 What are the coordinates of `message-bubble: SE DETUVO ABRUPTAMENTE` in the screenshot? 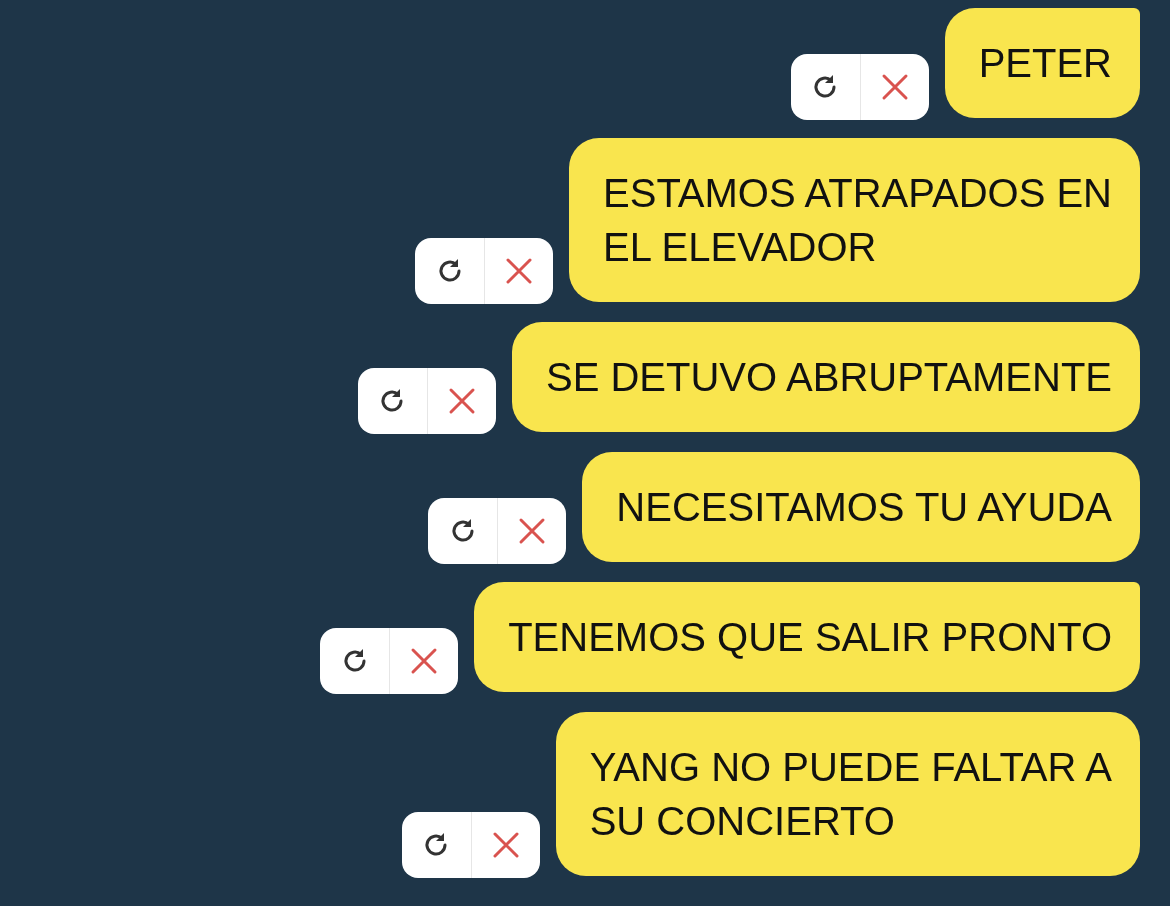 It's located at (826, 377).